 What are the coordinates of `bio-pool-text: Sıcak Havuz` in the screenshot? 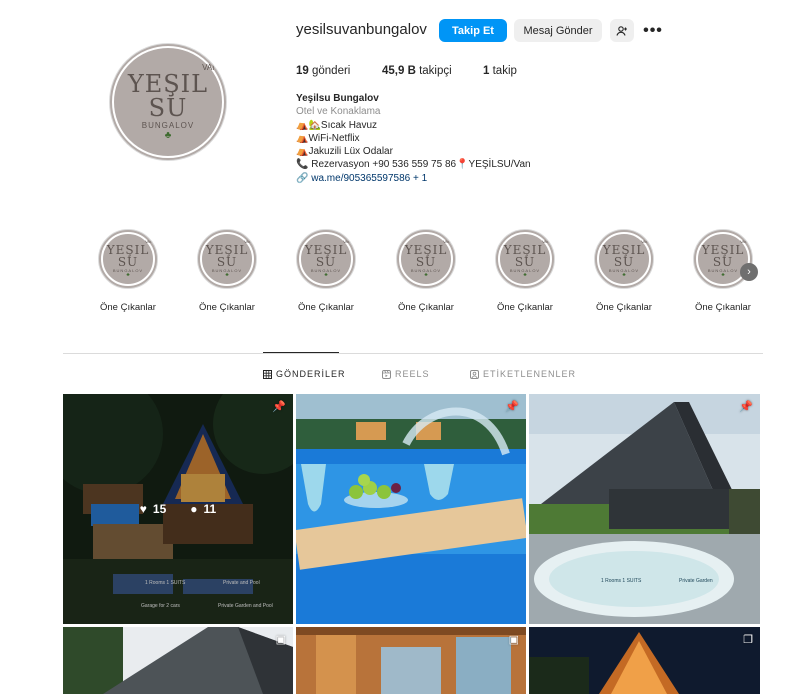 It's located at (349, 125).